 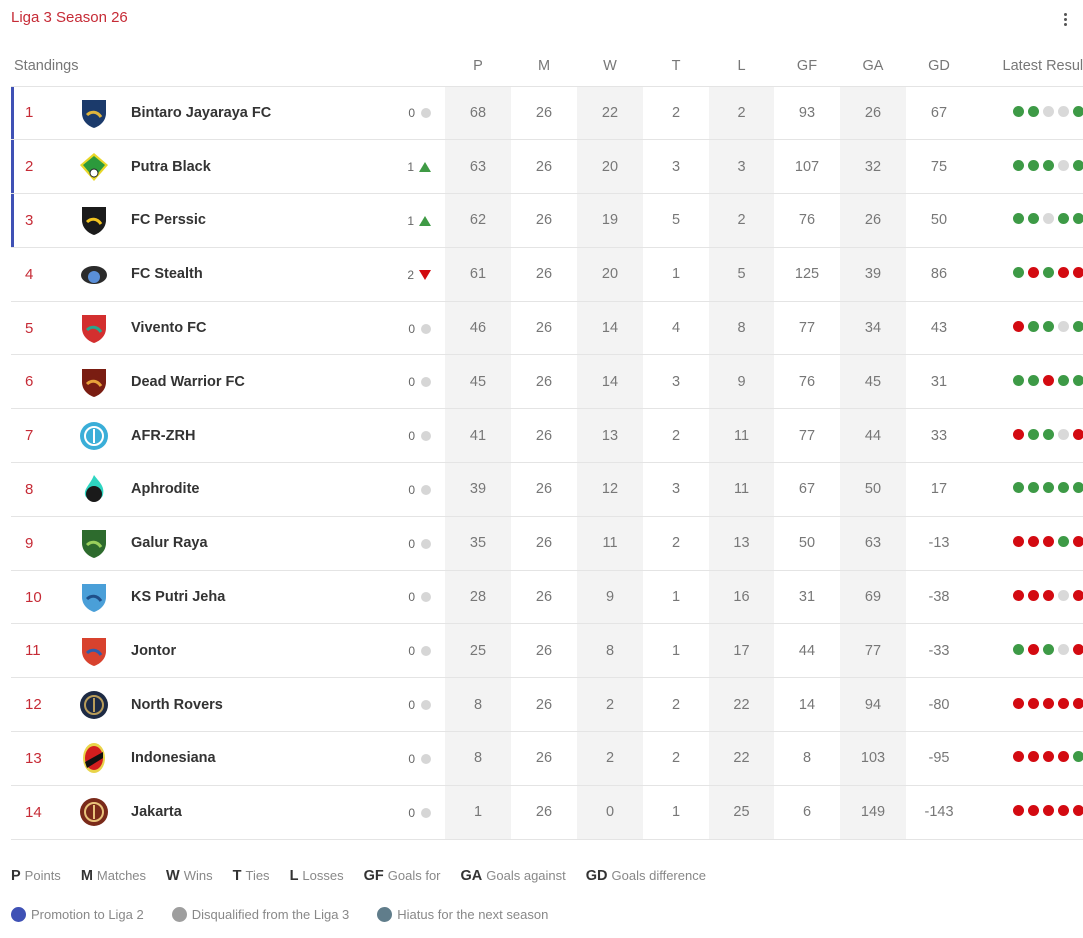 What do you see at coordinates (222, 167) in the screenshot?
I see `team-name: Putra Black` at bounding box center [222, 167].